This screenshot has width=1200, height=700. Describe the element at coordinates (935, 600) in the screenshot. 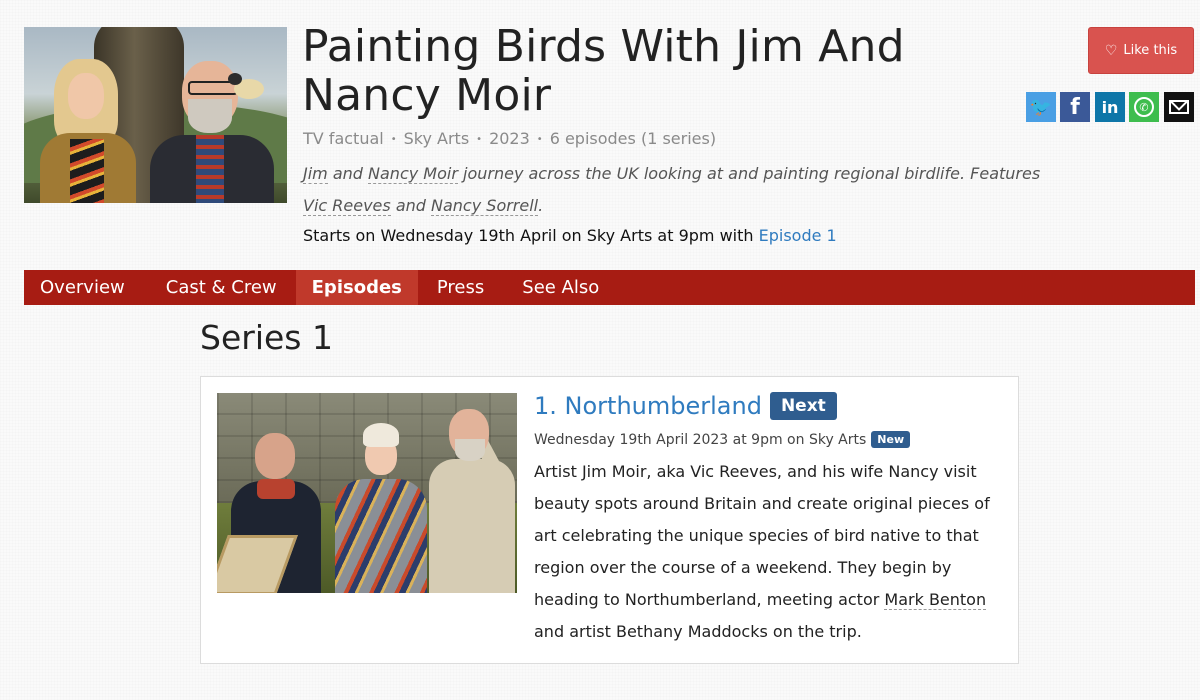

I see `cast-link-mark-benton: Mark Benton` at that location.